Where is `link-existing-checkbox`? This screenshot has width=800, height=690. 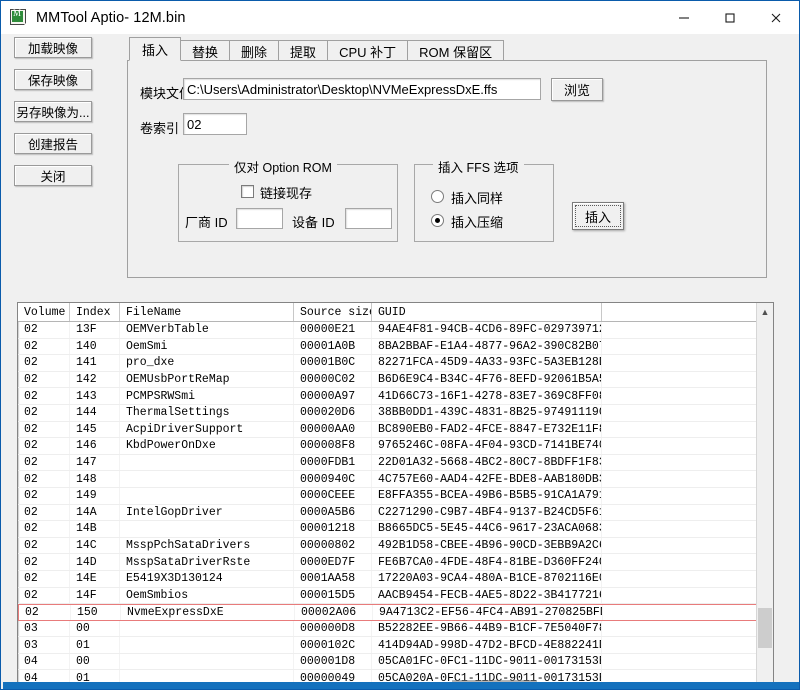
link-existing-checkbox is located at coordinates (247, 191).